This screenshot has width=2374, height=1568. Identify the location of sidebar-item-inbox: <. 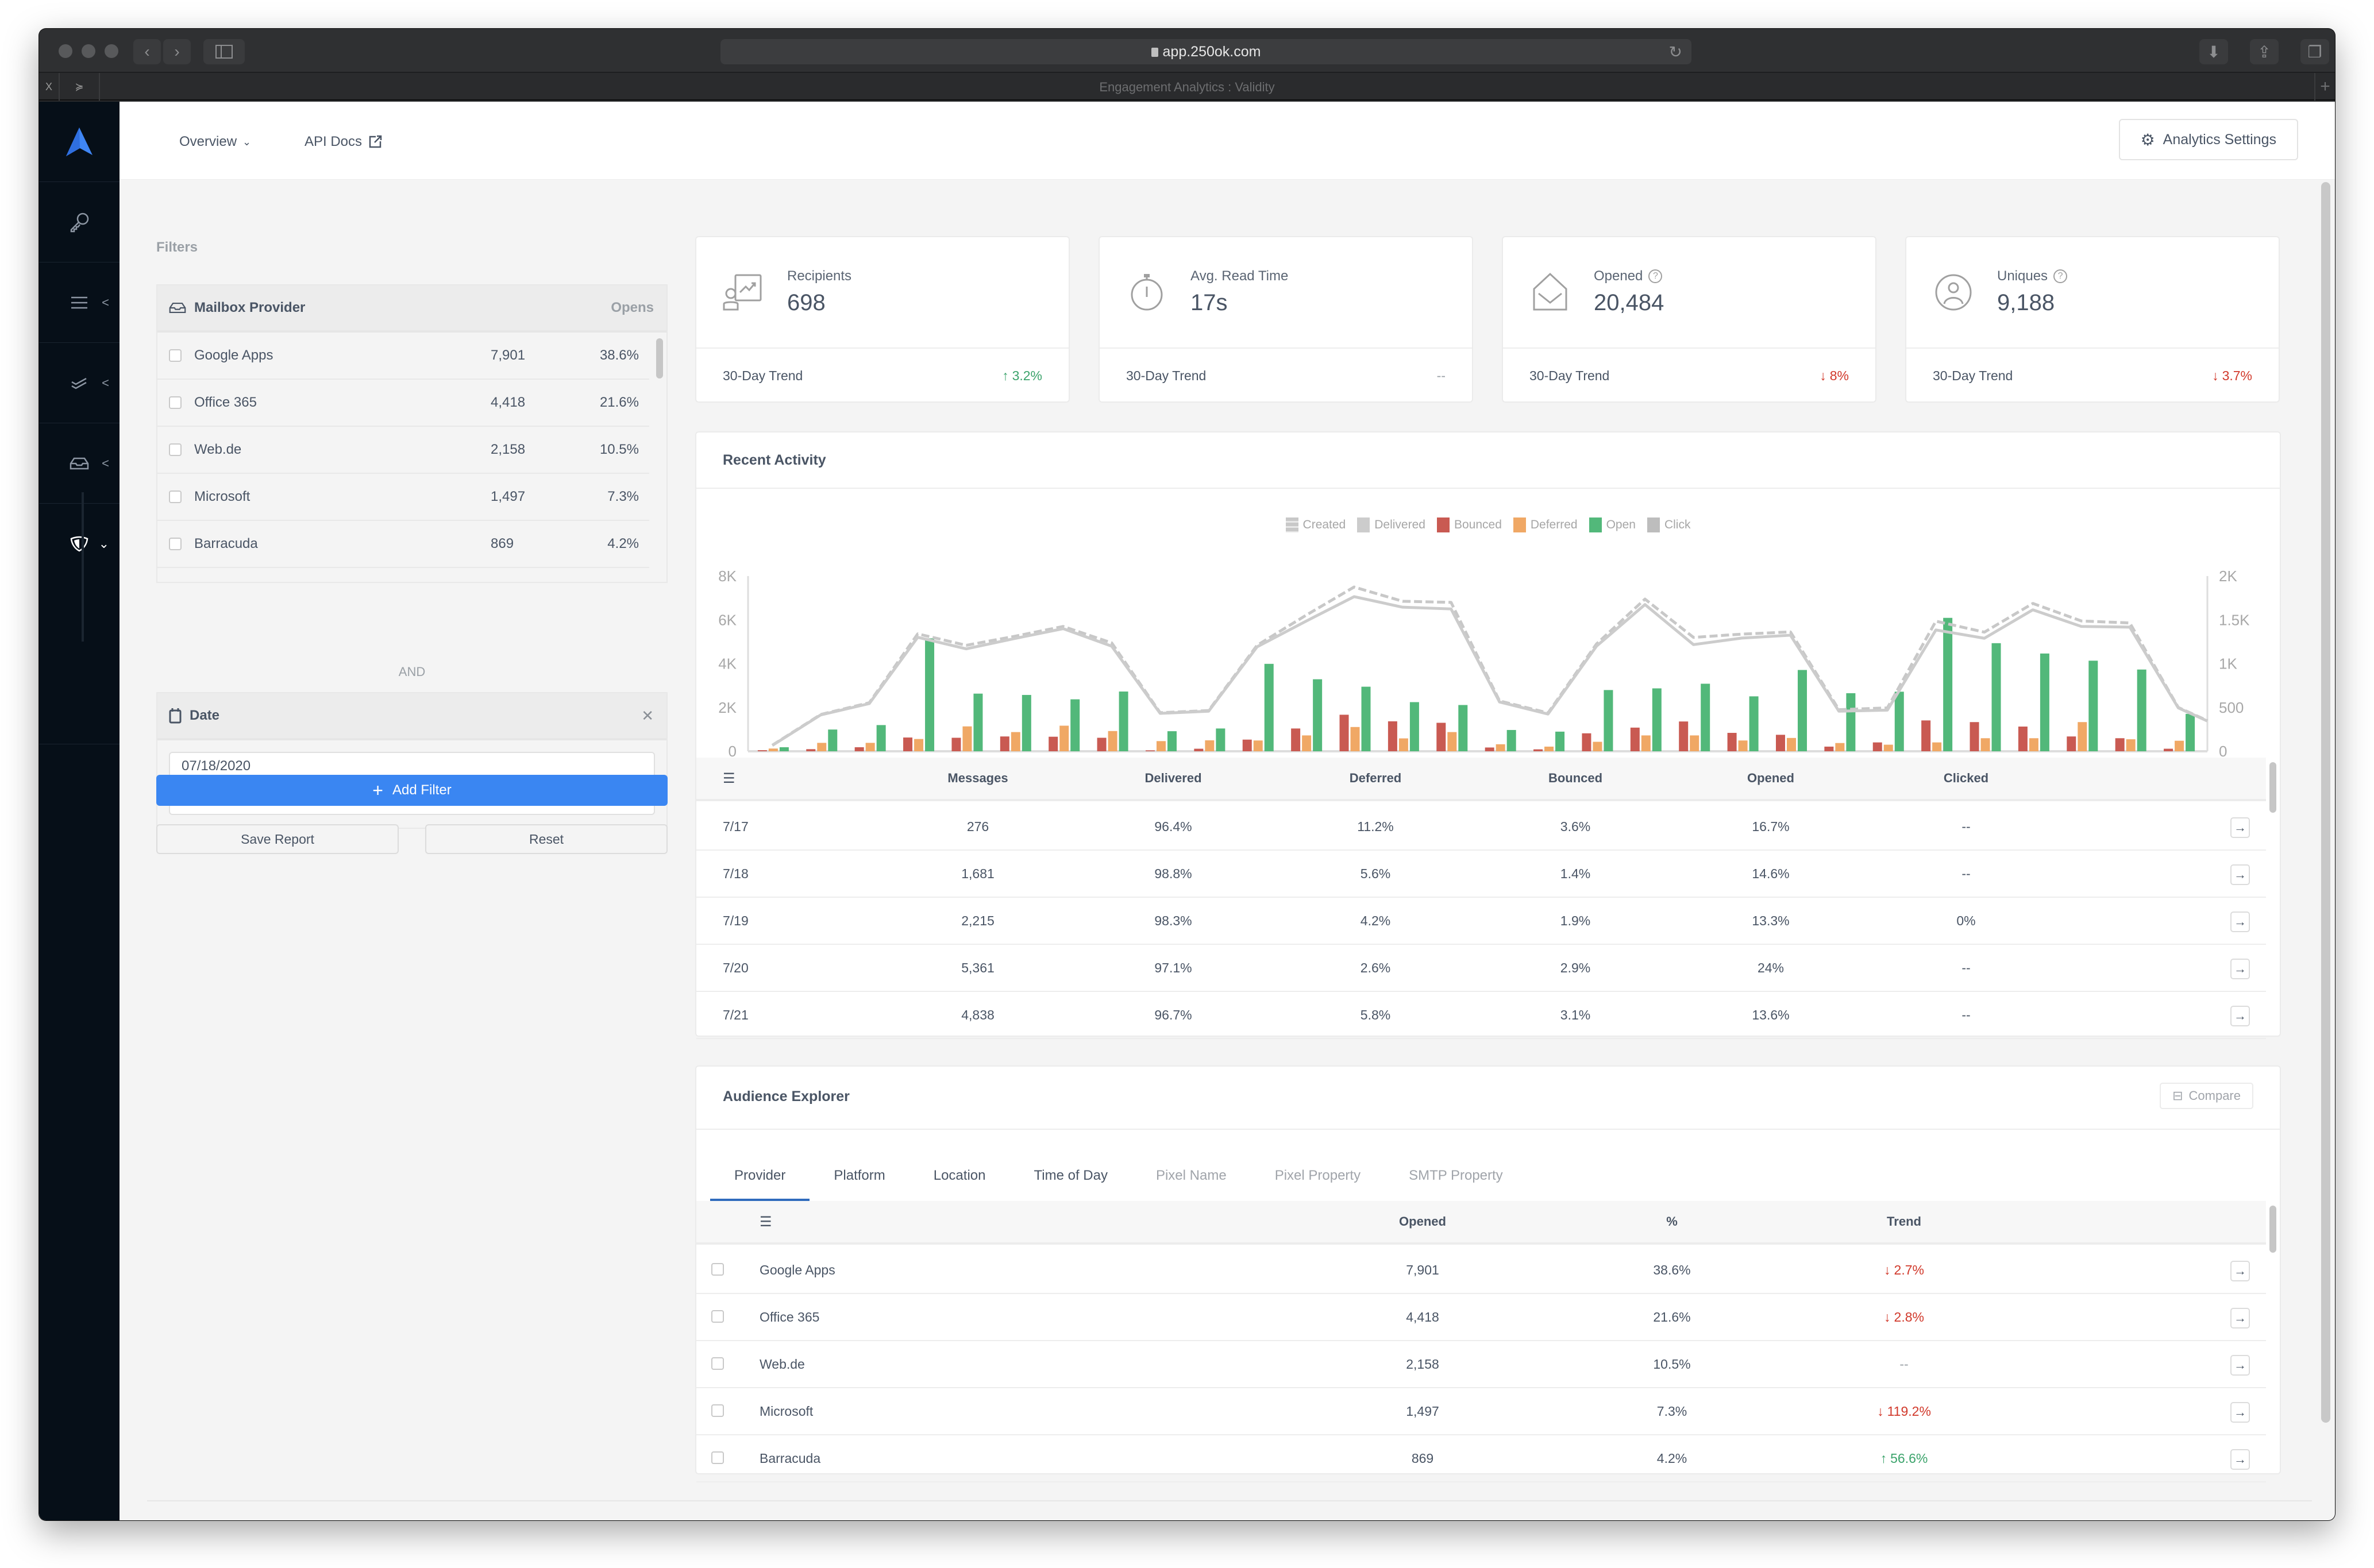
(79, 463).